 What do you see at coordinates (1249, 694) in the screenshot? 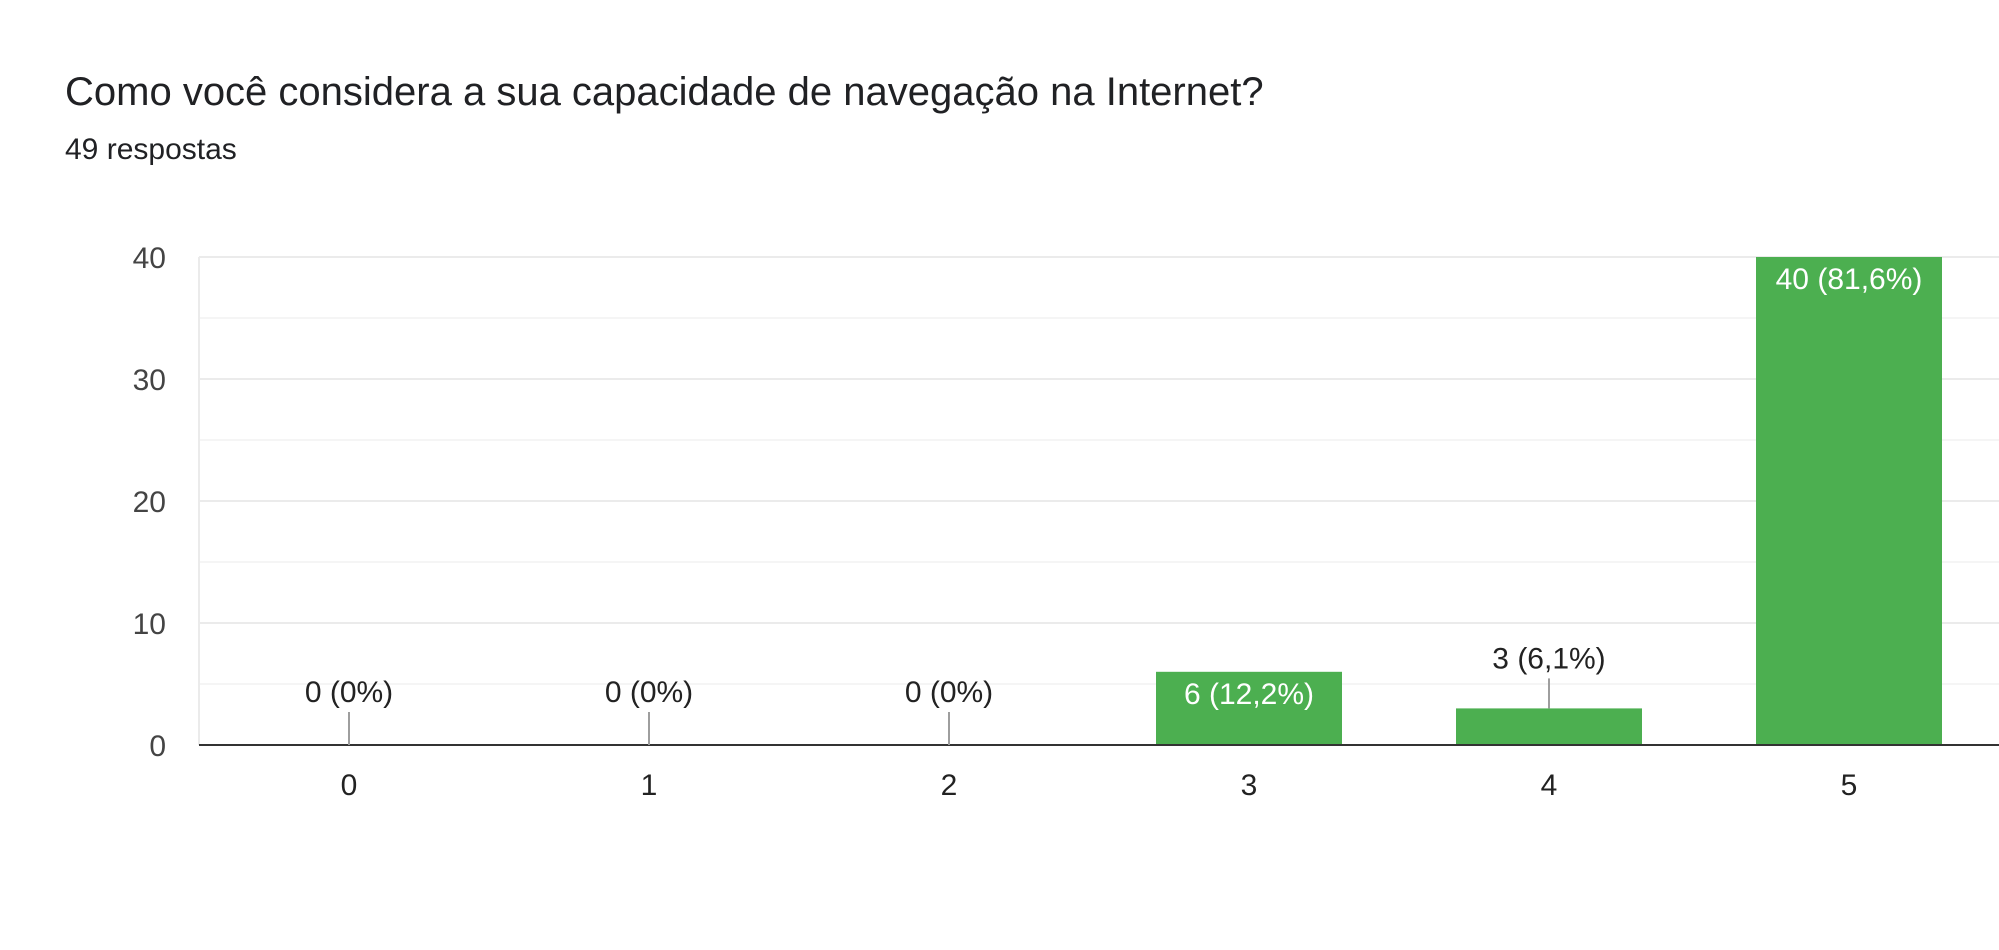
I see `data-label: 6 (12,2%)` at bounding box center [1249, 694].